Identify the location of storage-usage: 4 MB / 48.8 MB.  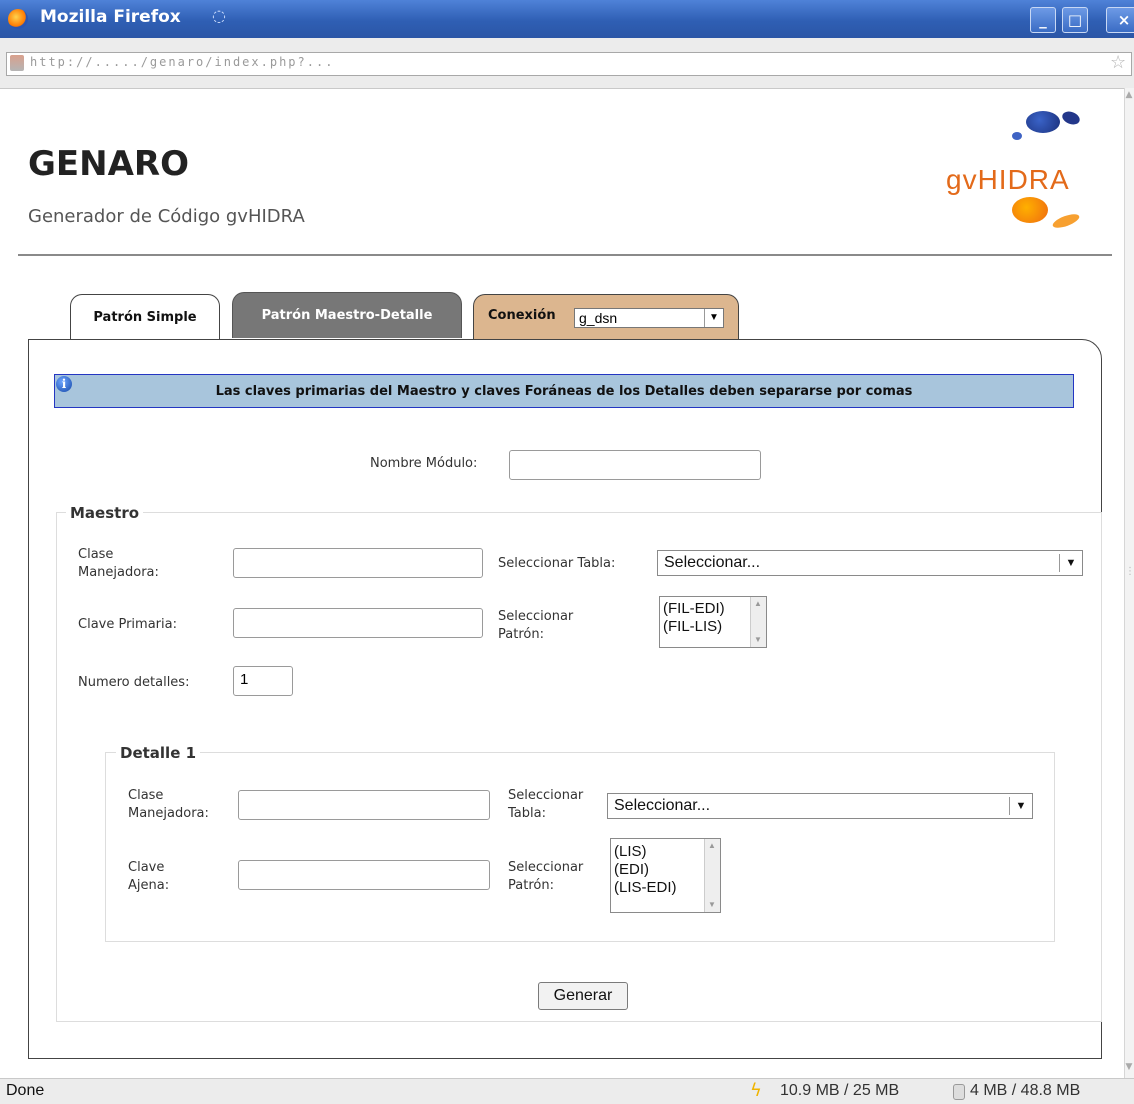
(1025, 1090).